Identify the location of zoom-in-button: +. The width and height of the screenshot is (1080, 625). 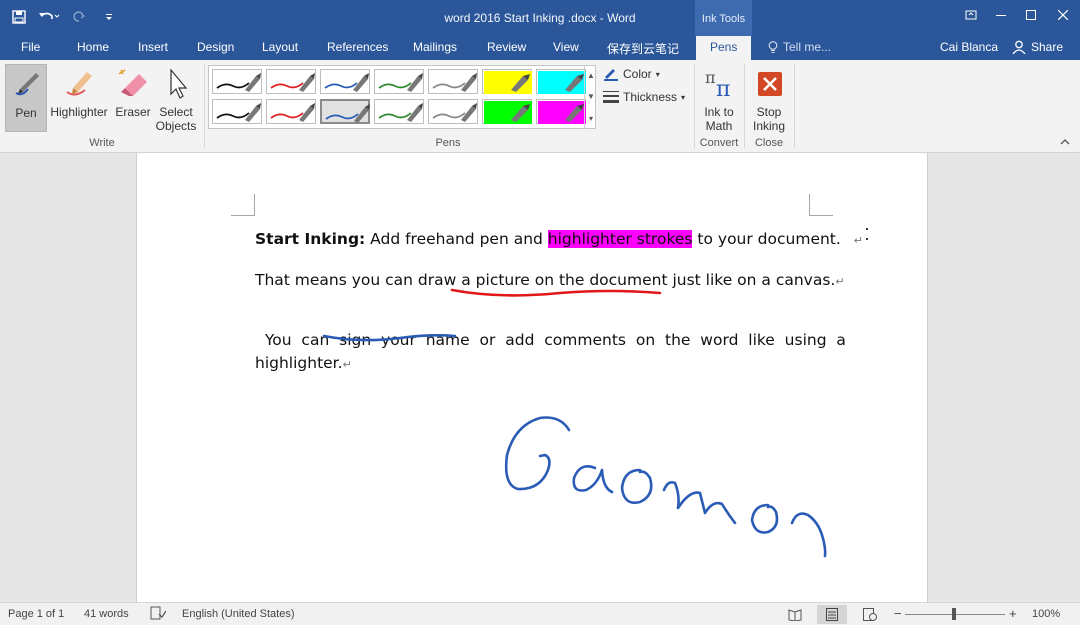
(1013, 613).